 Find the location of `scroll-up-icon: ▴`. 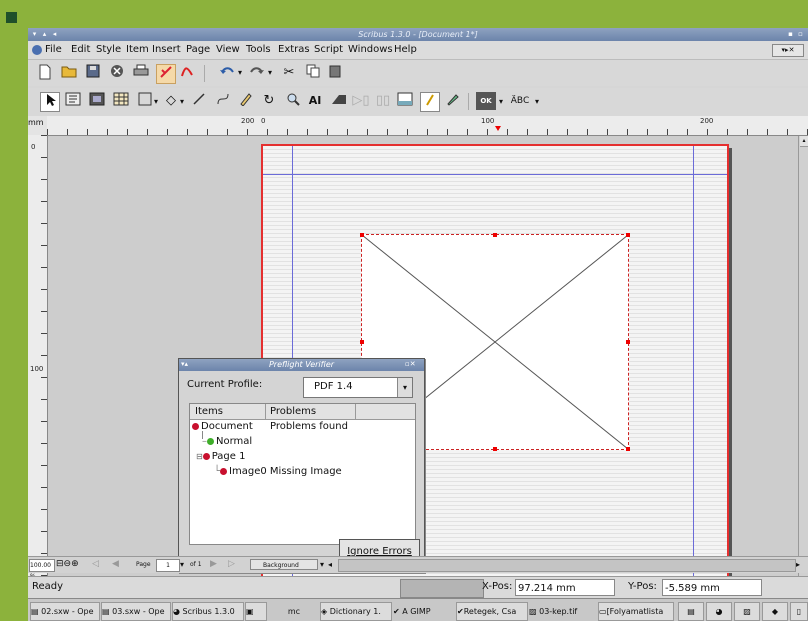

scroll-up-icon: ▴ is located at coordinates (804, 141).